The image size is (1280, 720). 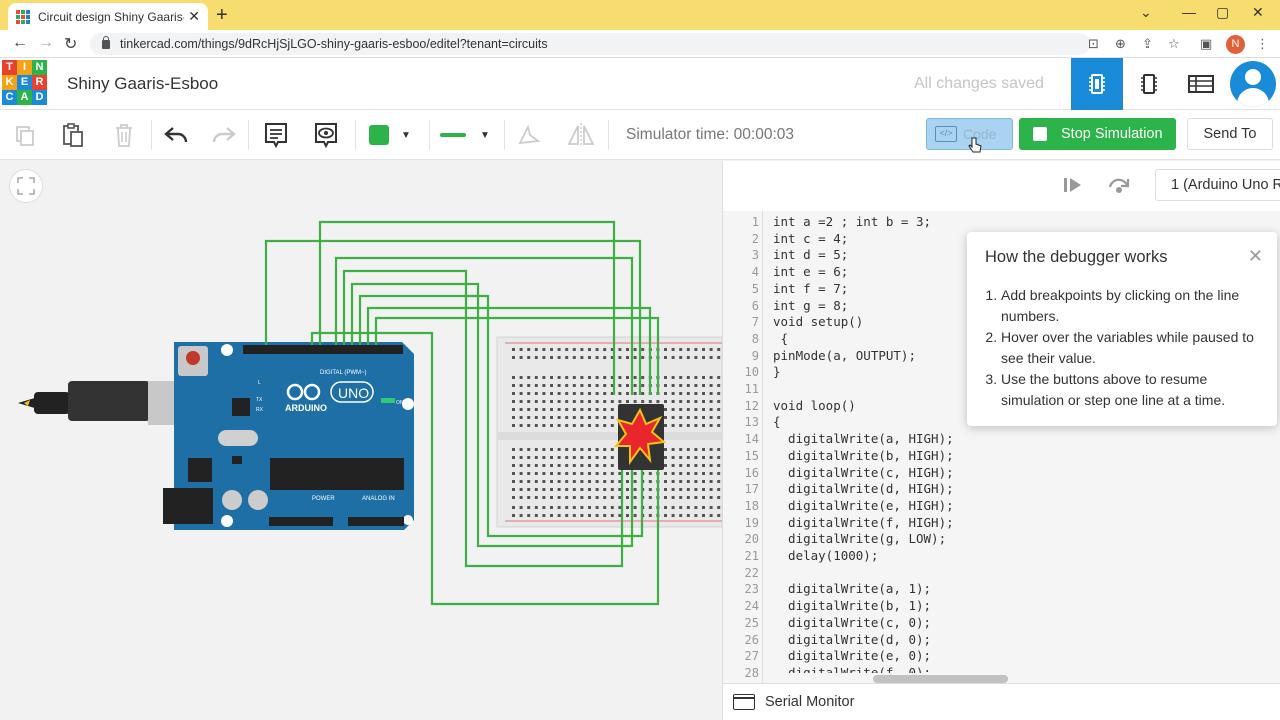 I want to click on undo-button, so click(x=176, y=135).